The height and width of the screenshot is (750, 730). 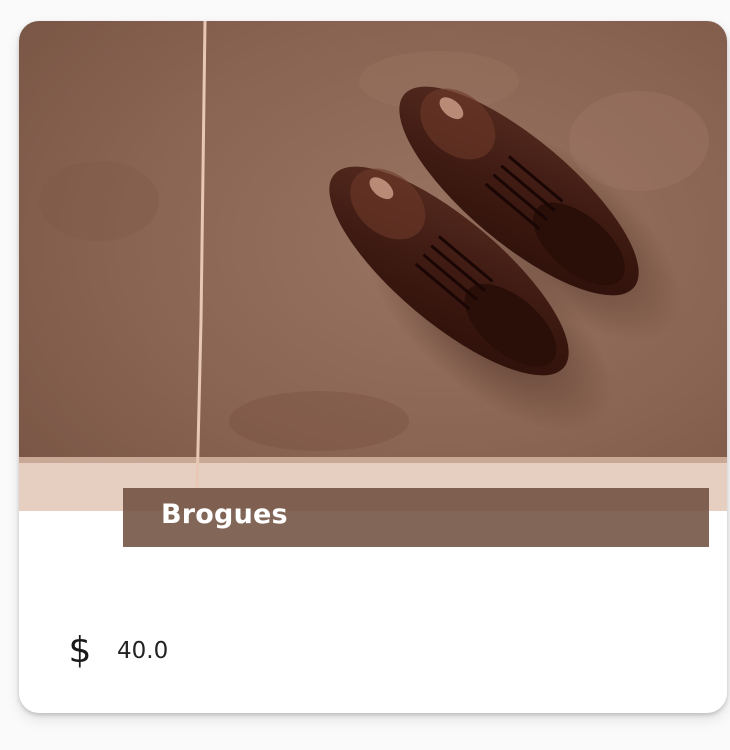 What do you see at coordinates (416, 517) in the screenshot?
I see `product-title-band: Brogues` at bounding box center [416, 517].